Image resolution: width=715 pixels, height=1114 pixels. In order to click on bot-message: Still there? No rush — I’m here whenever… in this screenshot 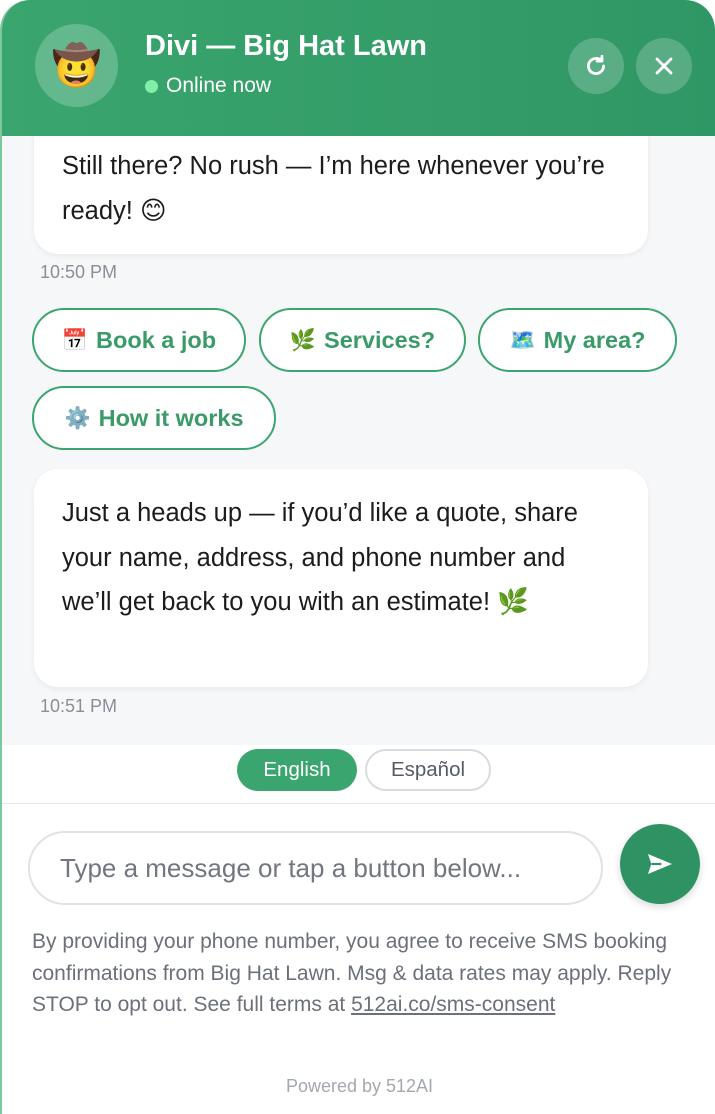, I will do `click(341, 195)`.